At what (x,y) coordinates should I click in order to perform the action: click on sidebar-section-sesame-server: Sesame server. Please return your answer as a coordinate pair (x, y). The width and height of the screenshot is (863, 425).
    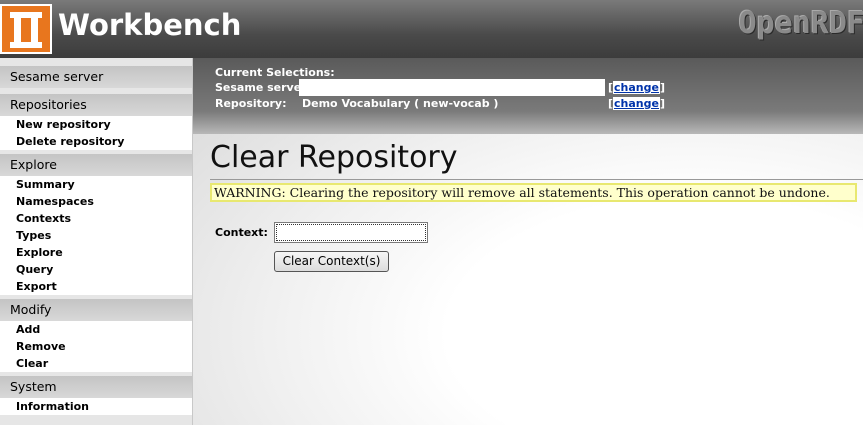
    Looking at the image, I should click on (96, 77).